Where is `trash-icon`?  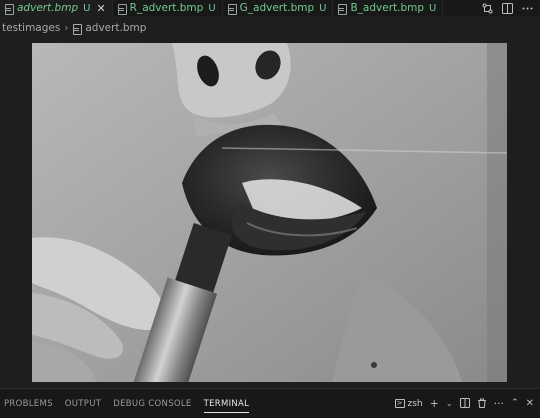
trash-icon is located at coordinates (482, 404).